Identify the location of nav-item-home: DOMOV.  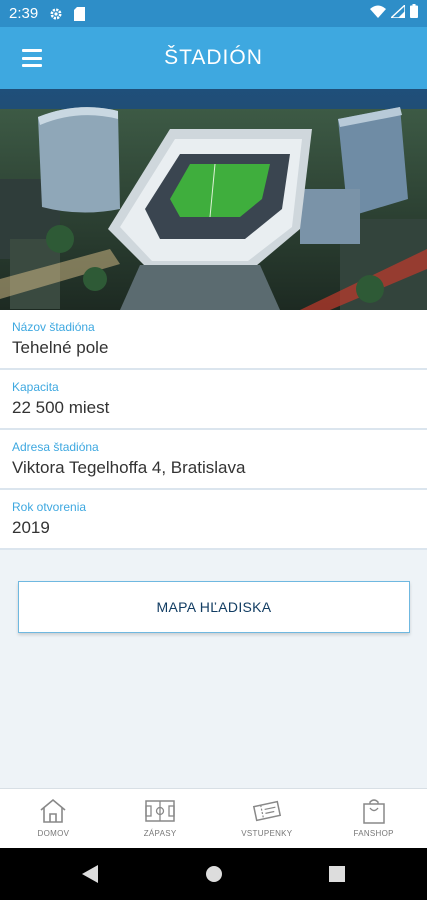
(53, 818).